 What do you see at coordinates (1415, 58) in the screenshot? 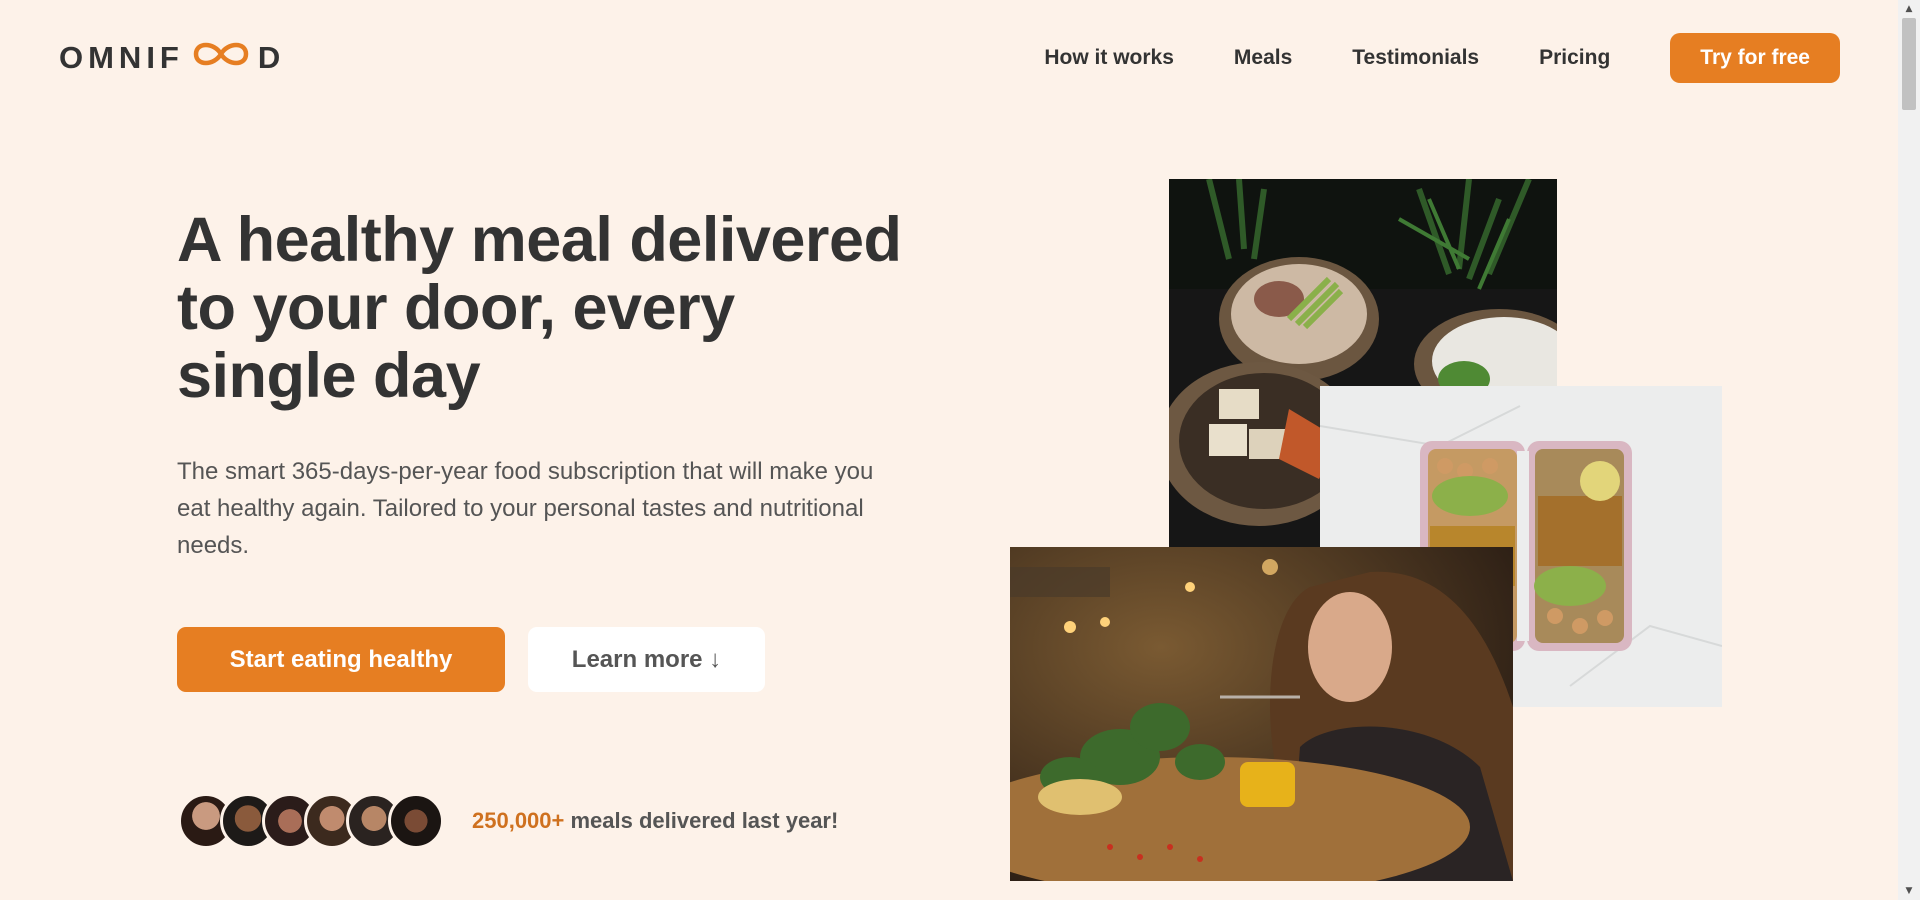
I see `nav-testimonials: Testimonials` at bounding box center [1415, 58].